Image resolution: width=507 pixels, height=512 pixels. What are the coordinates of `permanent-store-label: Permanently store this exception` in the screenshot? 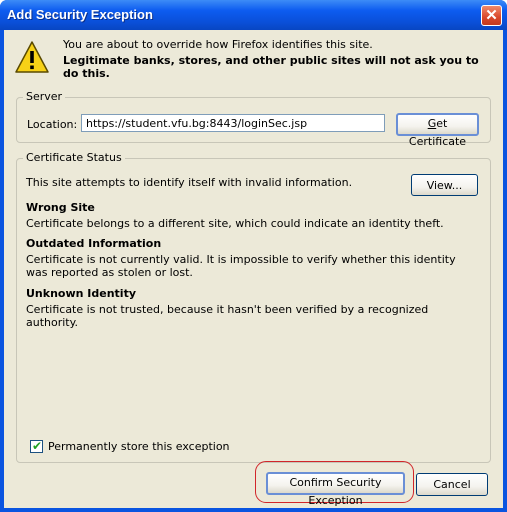 It's located at (139, 446).